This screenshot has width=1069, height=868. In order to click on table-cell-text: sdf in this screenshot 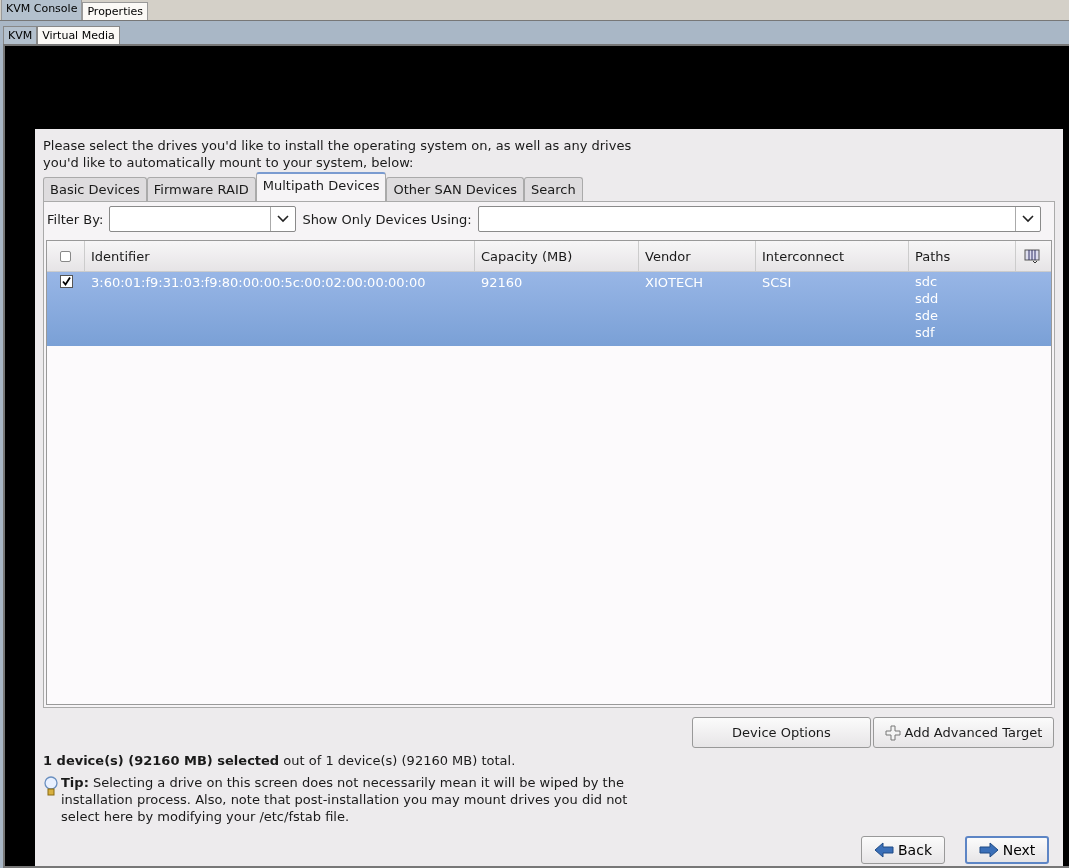, I will do `click(925, 332)`.